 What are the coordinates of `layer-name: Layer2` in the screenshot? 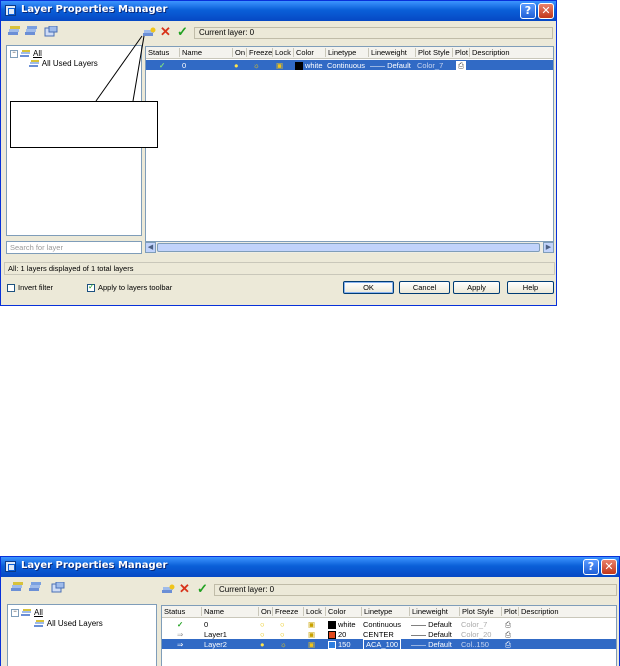 It's located at (215, 644).